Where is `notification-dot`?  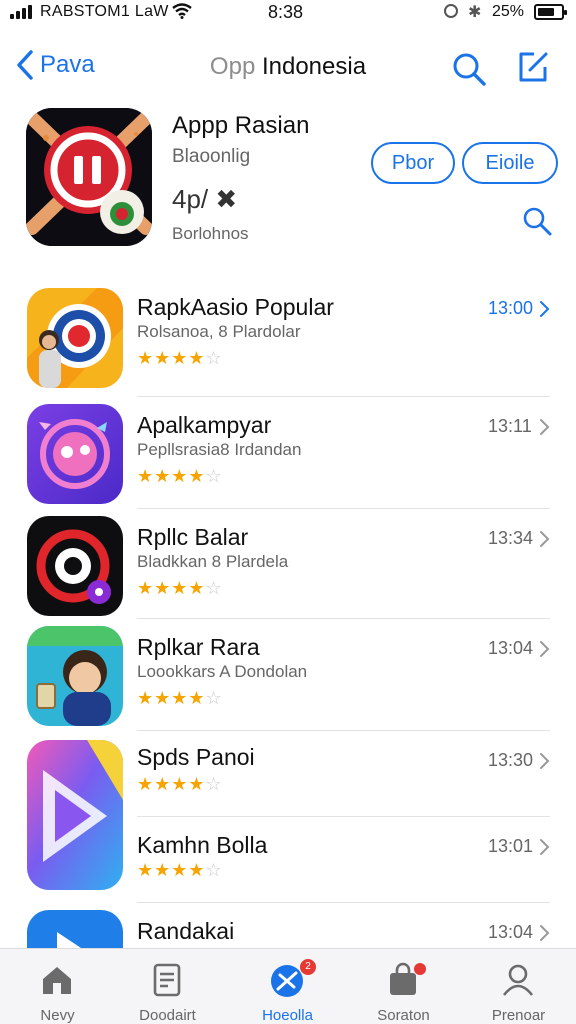 notification-dot is located at coordinates (420, 969).